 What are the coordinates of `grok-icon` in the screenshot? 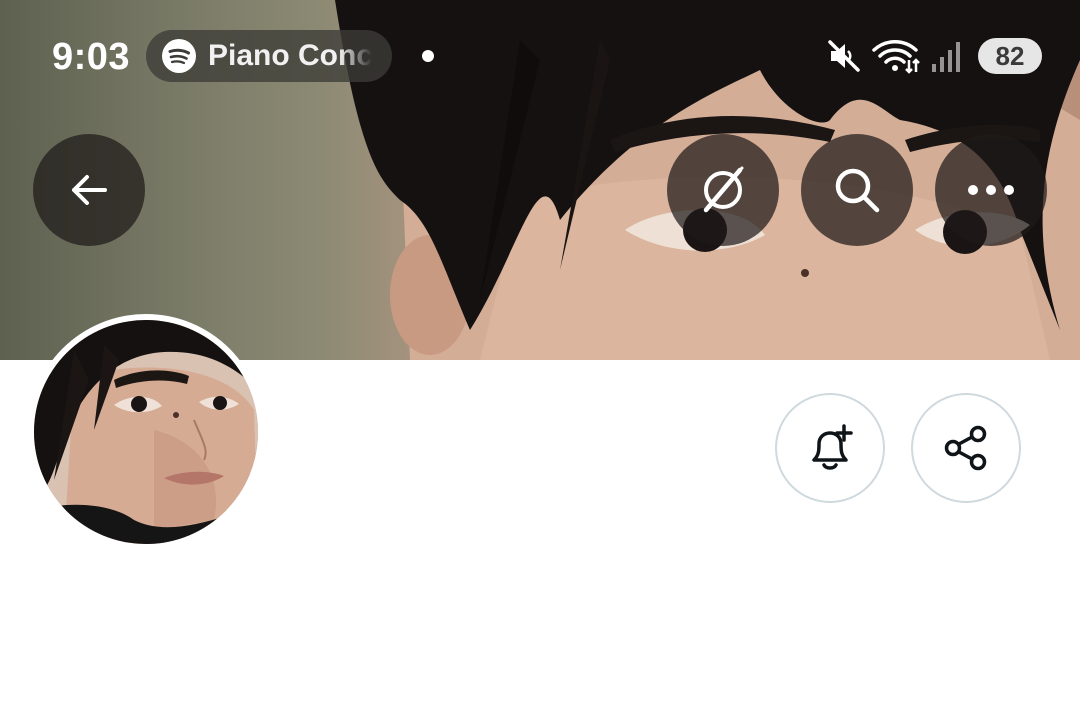 It's located at (723, 189).